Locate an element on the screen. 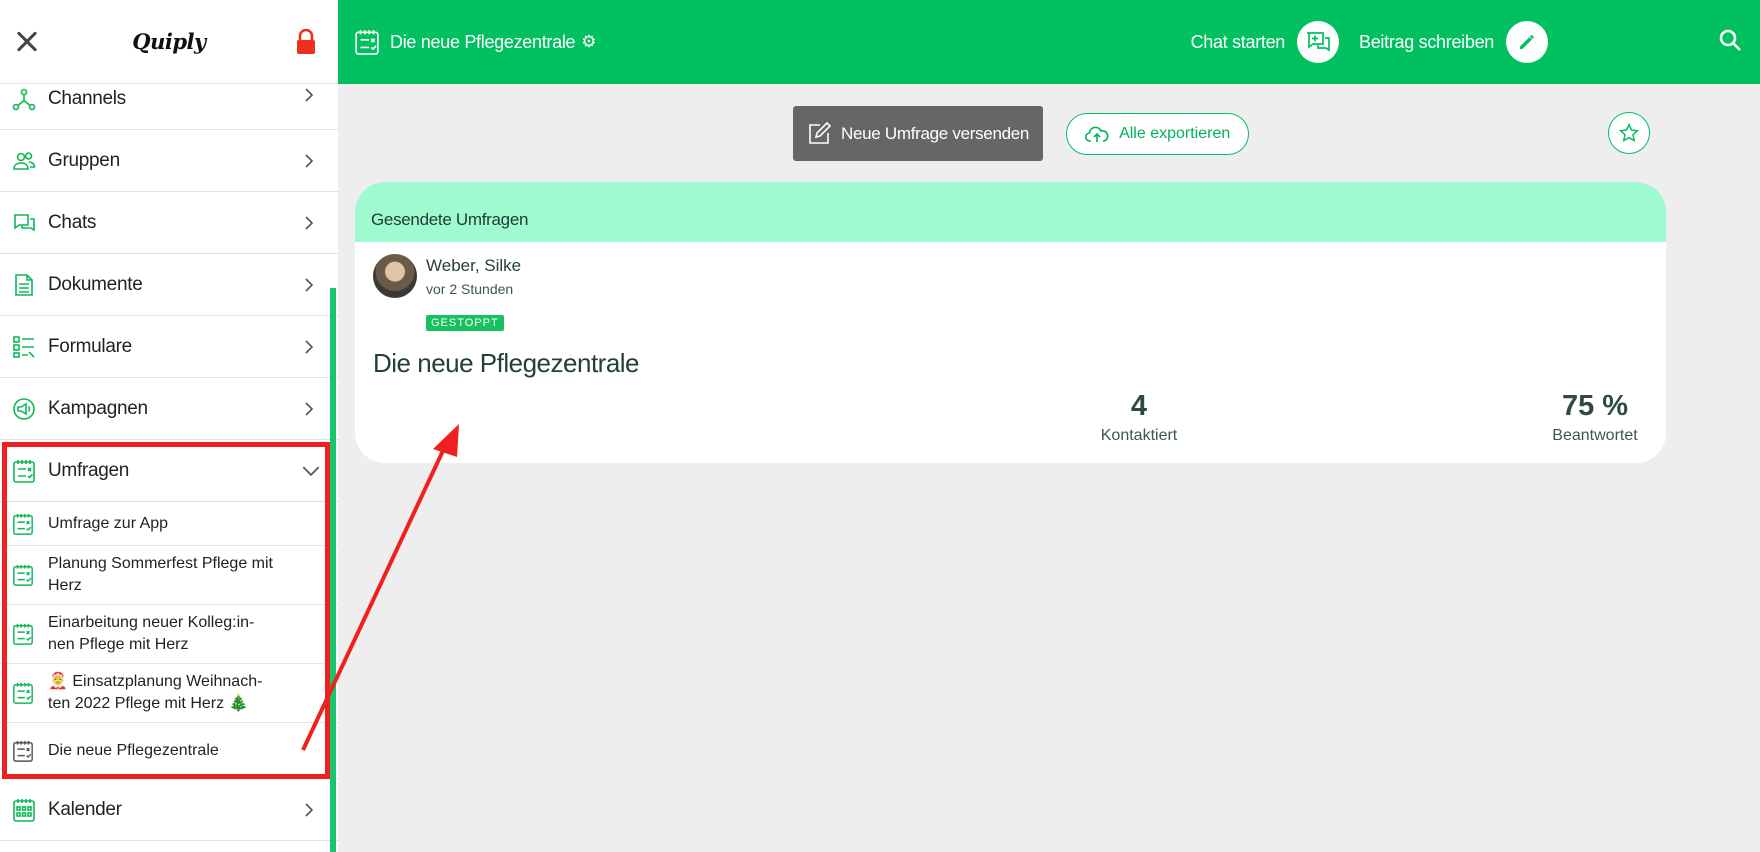 This screenshot has width=1760, height=852. survey-item-label: Die neue Pflegezentrale is located at coordinates (133, 750).